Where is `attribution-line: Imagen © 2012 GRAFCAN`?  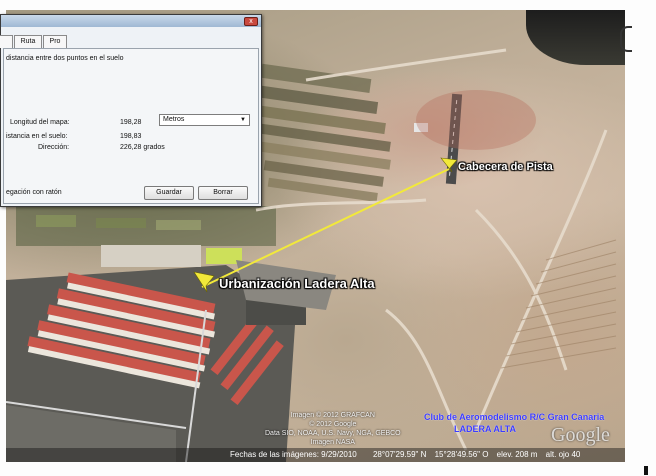 attribution-line: Imagen © 2012 GRAFCAN is located at coordinates (332, 415).